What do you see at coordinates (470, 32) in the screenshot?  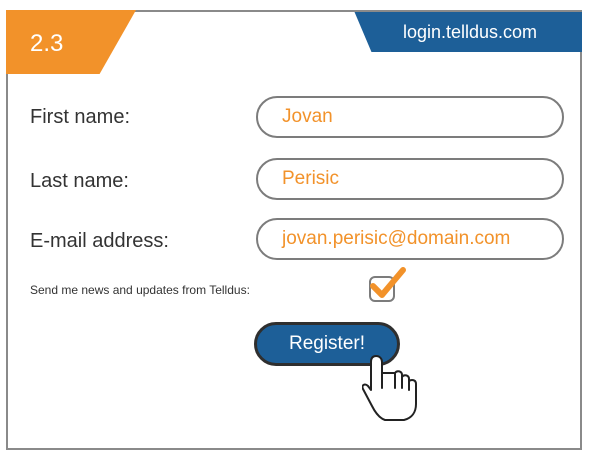 I see `url-text: login.telldus.com` at bounding box center [470, 32].